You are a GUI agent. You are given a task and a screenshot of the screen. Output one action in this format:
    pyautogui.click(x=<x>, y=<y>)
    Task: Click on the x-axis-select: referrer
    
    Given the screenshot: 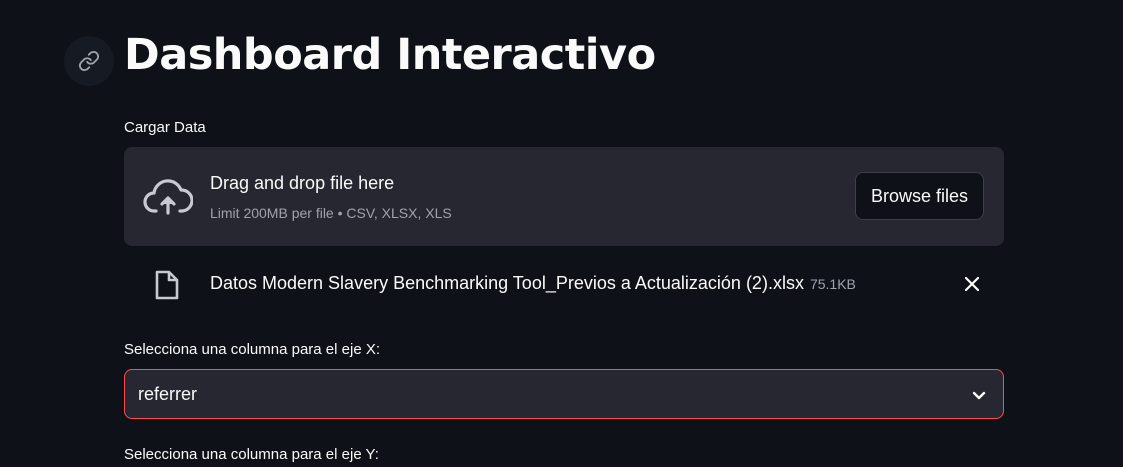 What is the action you would take?
    pyautogui.click(x=564, y=394)
    